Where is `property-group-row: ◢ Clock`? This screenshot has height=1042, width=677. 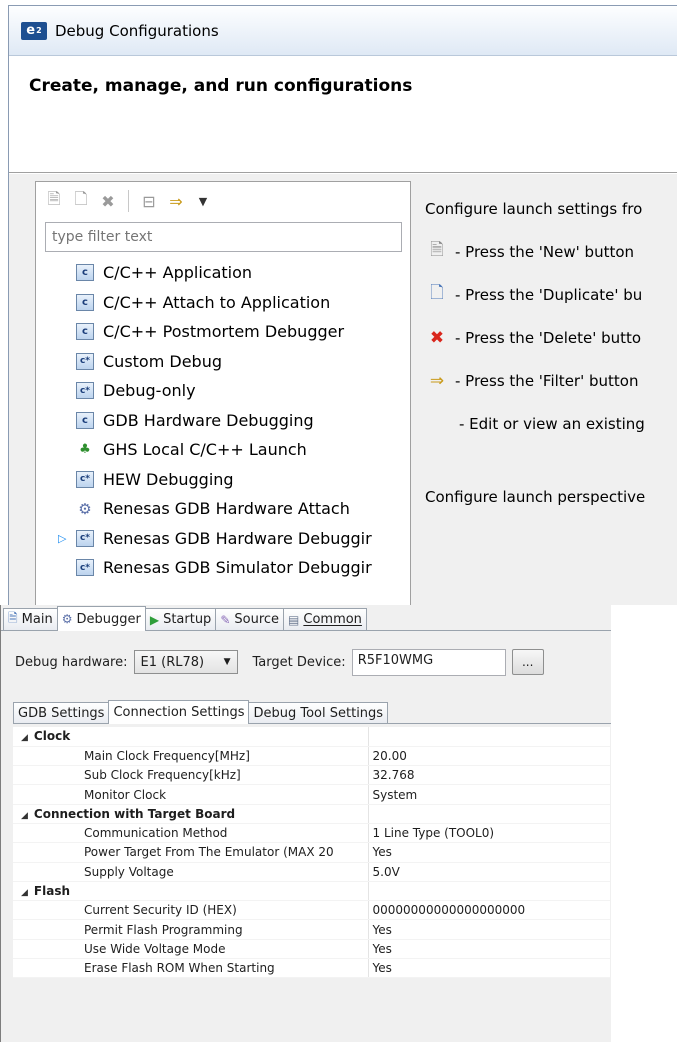 property-group-row: ◢ Clock is located at coordinates (311, 737).